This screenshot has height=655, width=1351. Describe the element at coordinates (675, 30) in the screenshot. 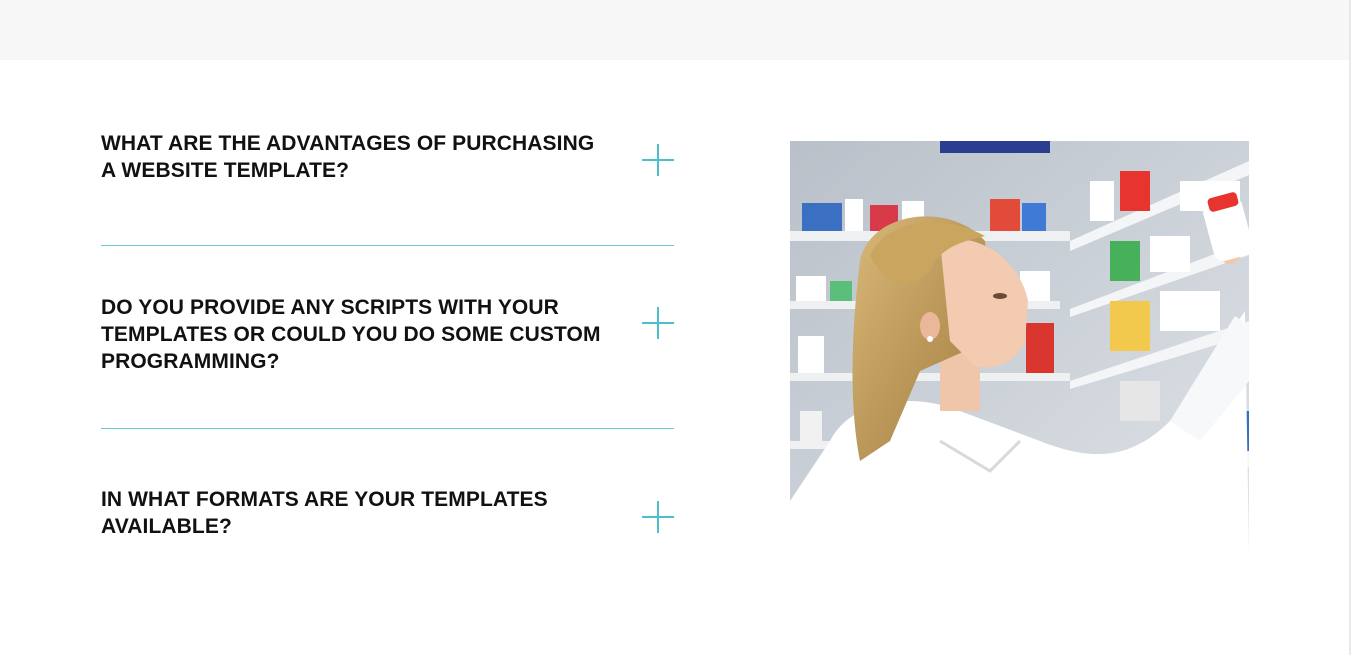

I see `top-band` at that location.